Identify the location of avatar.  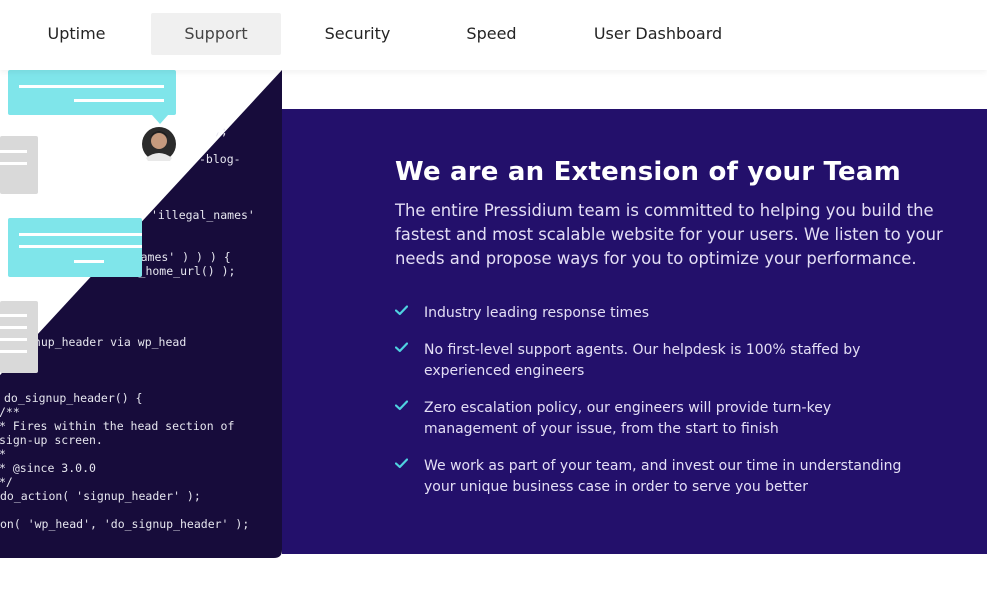
(159, 144).